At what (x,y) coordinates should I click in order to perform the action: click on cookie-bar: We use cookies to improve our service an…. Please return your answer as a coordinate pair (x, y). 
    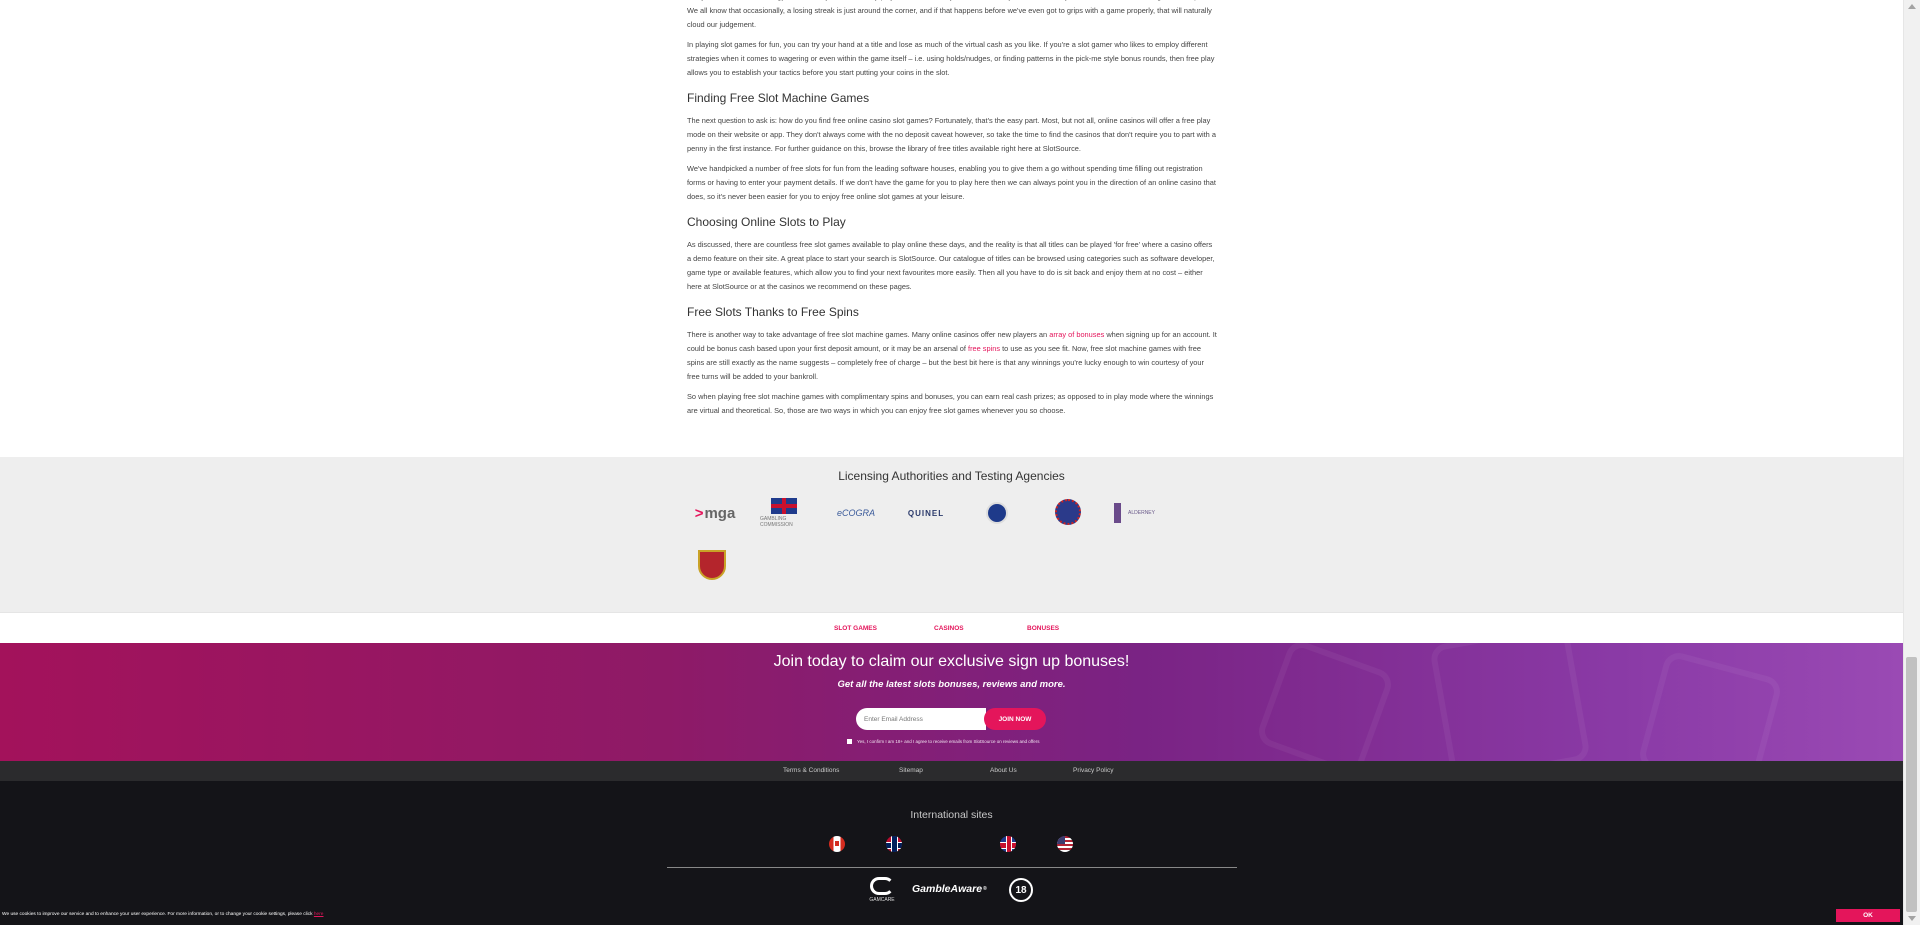
    Looking at the image, I should click on (960, 915).